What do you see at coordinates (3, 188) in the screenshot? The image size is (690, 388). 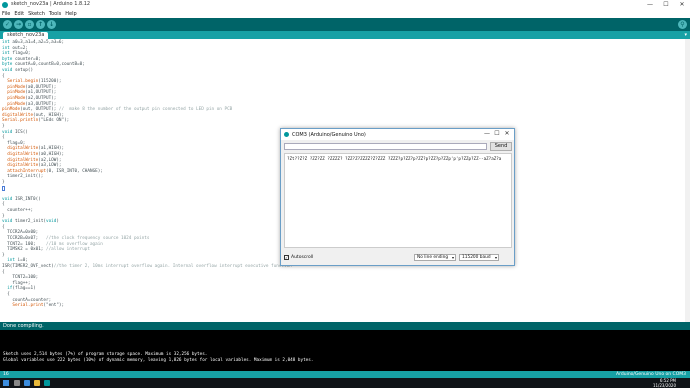 I see `code-line` at bounding box center [3, 188].